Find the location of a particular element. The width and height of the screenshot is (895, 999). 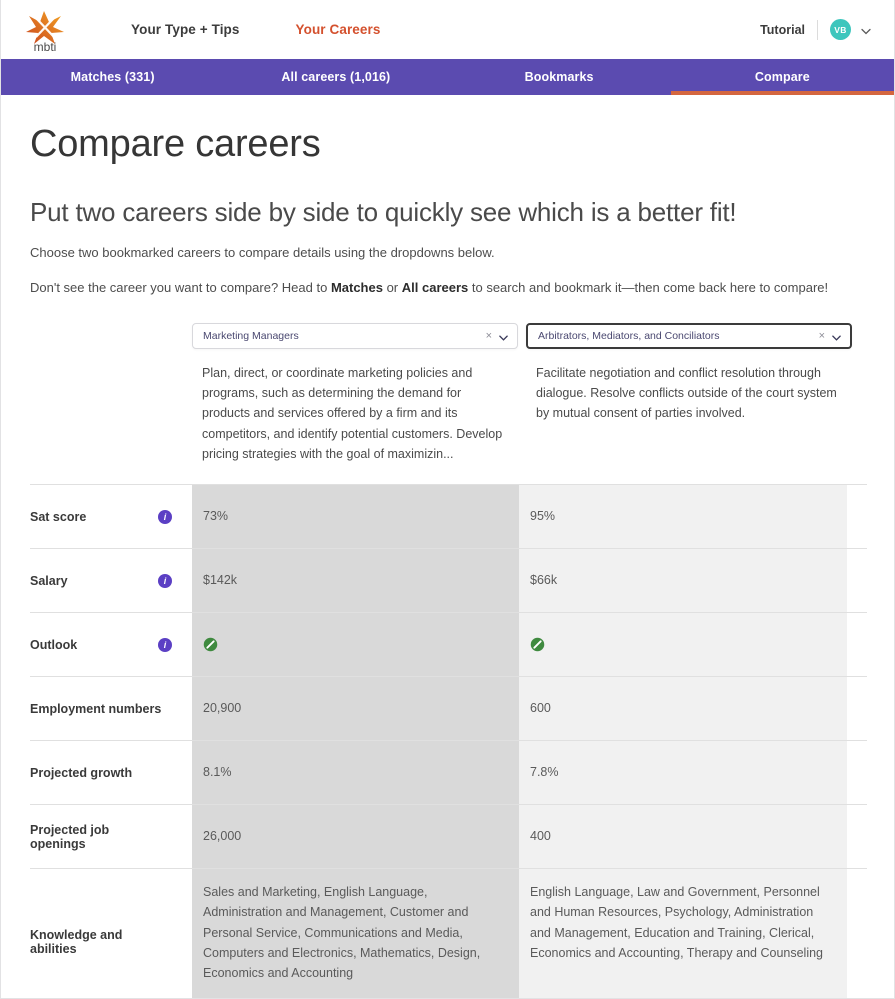

top-header-right: Tutorial VB is located at coordinates (816, 29).